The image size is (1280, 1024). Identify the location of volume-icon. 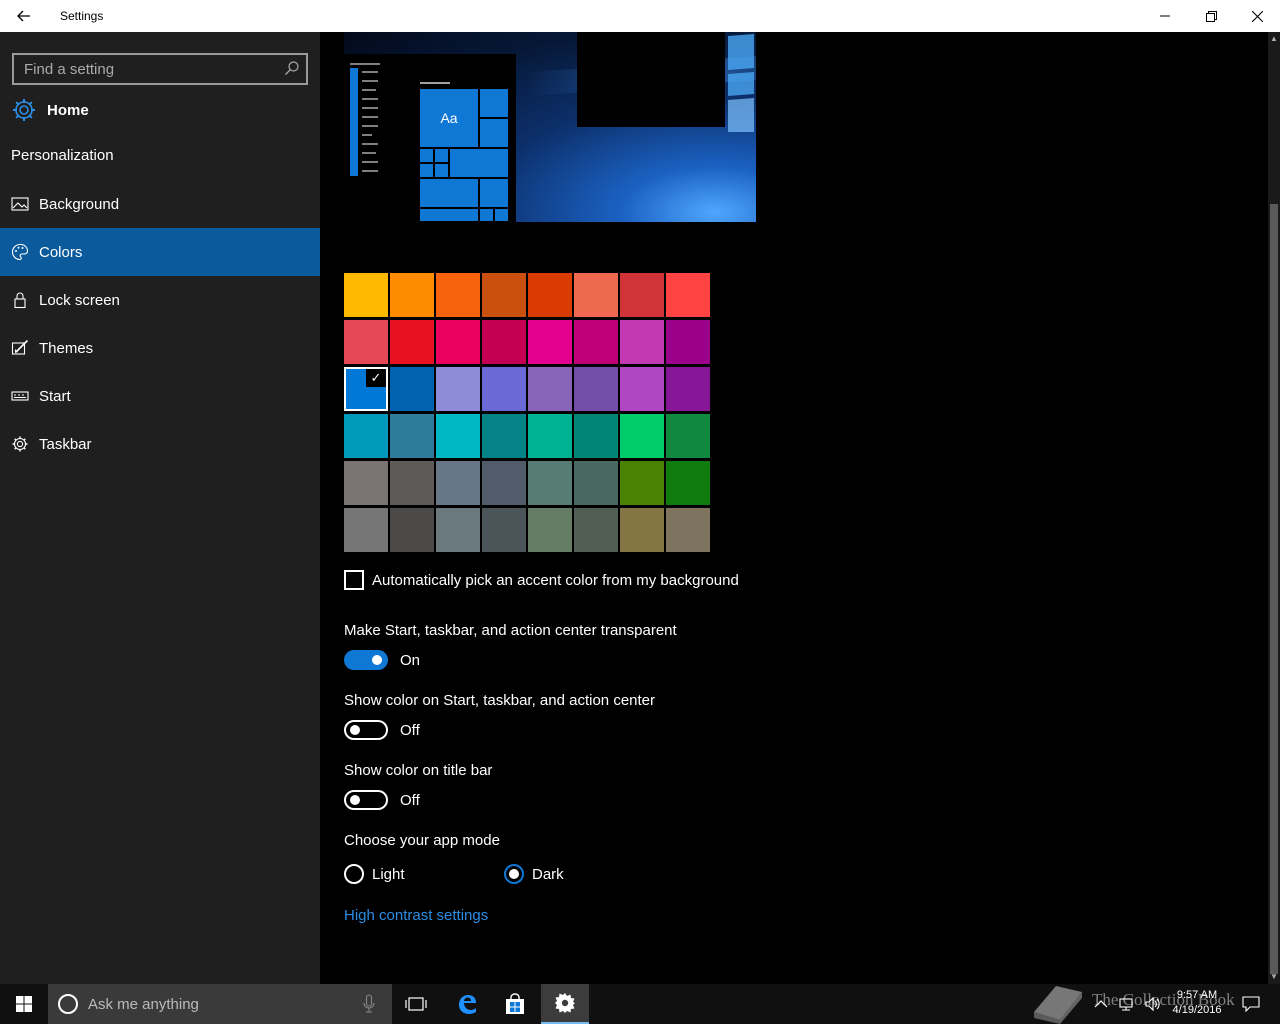
(1153, 1004).